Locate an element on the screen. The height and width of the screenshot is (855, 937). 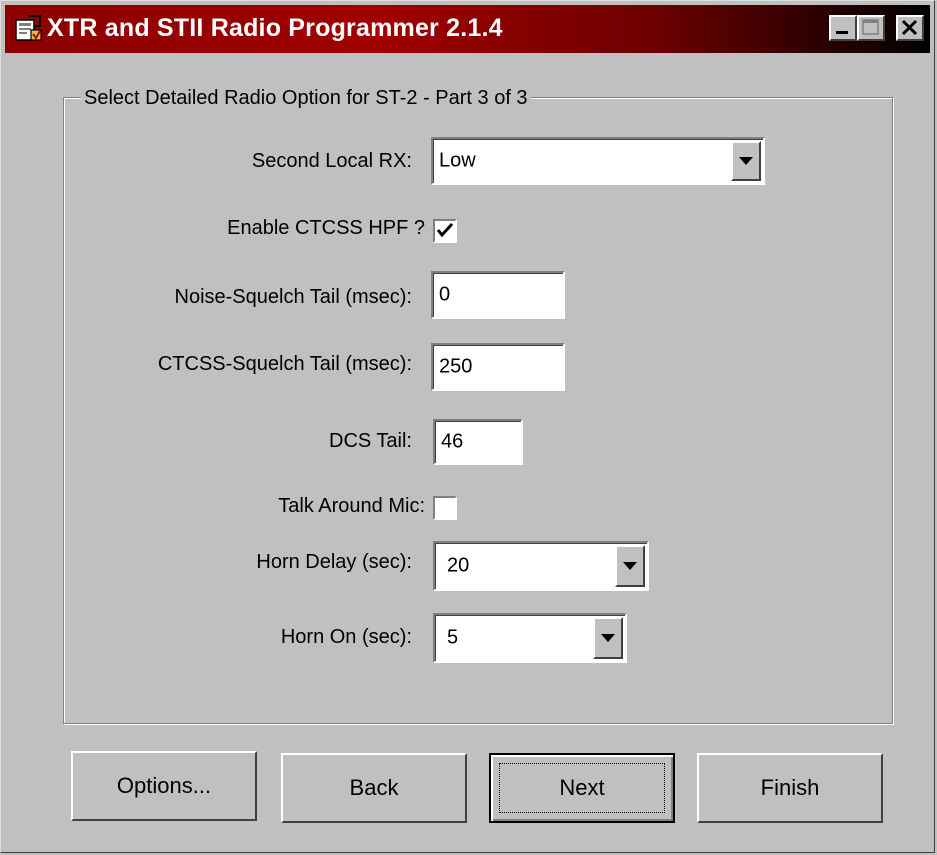
enable-ctcss-hpf-checkbox is located at coordinates (445, 231).